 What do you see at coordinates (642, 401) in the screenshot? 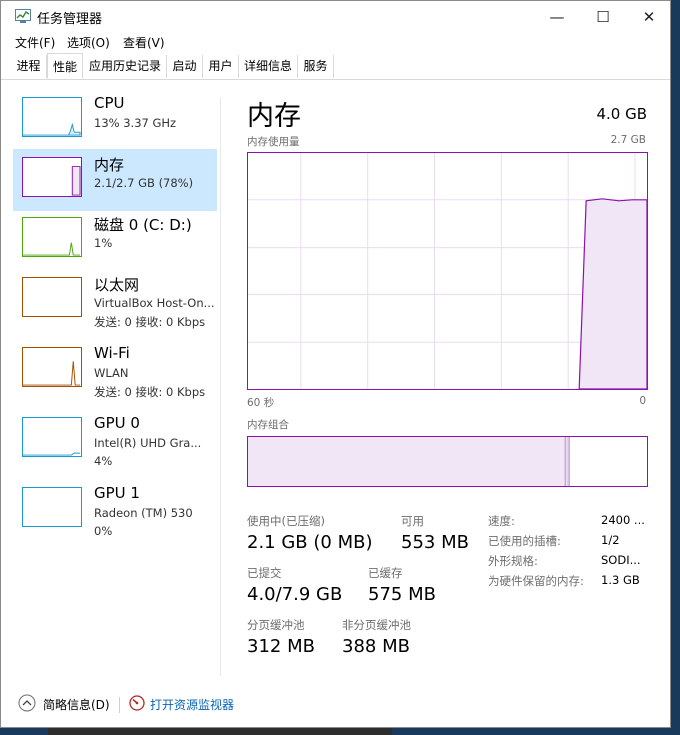
I see `time-axis-right: 0` at bounding box center [642, 401].